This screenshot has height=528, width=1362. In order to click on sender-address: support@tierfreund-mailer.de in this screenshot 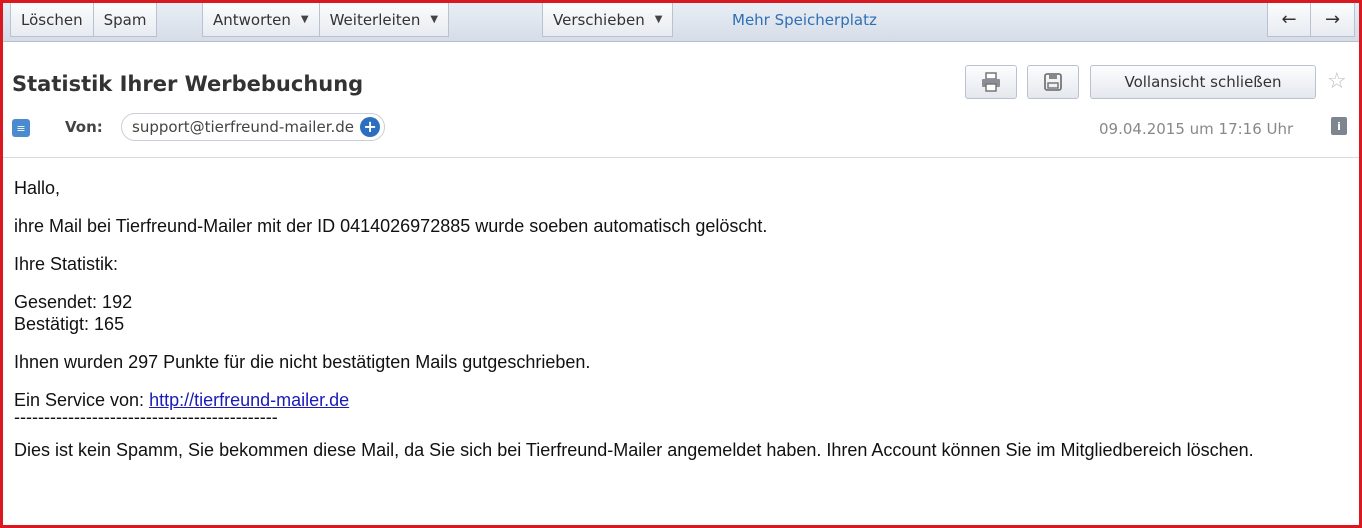, I will do `click(243, 127)`.